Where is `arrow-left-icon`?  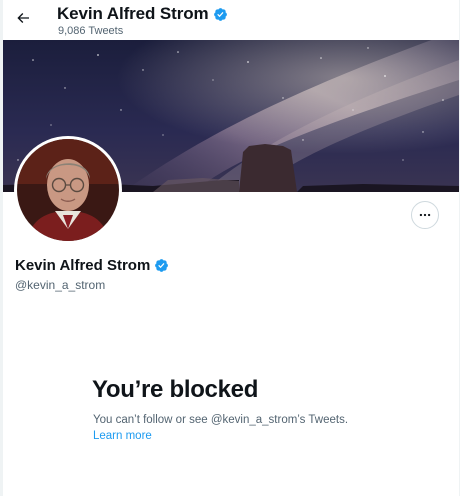 arrow-left-icon is located at coordinates (23, 18).